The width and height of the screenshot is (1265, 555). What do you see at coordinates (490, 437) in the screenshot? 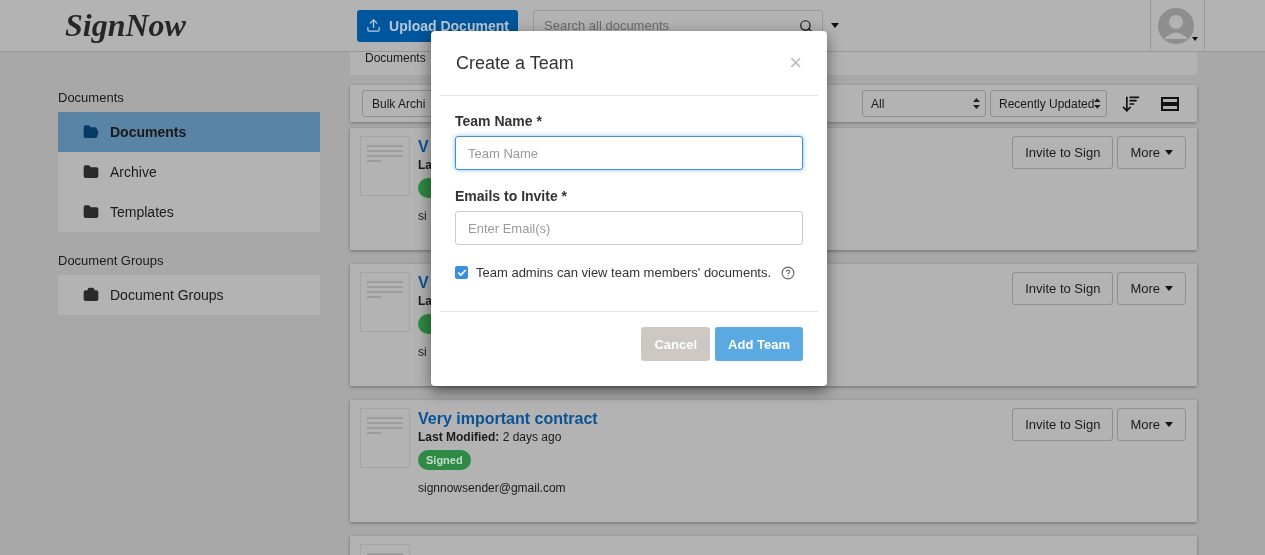
I see `last-modified: Last Modified: 2 days ago` at bounding box center [490, 437].